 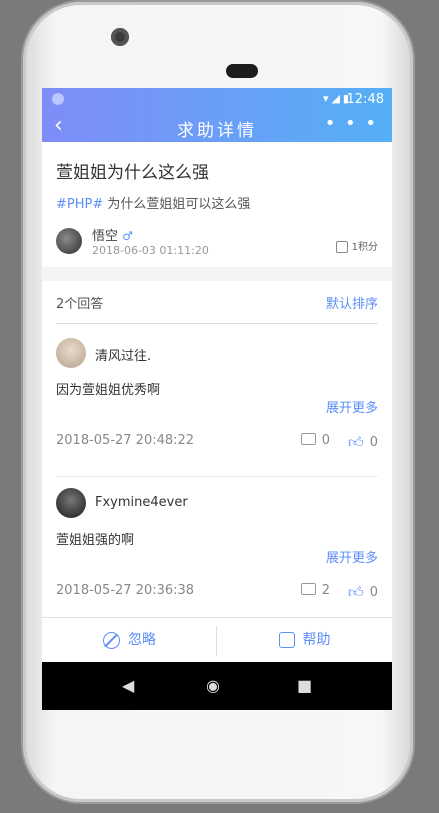 What do you see at coordinates (58, 99) in the screenshot?
I see `notification-icon` at bounding box center [58, 99].